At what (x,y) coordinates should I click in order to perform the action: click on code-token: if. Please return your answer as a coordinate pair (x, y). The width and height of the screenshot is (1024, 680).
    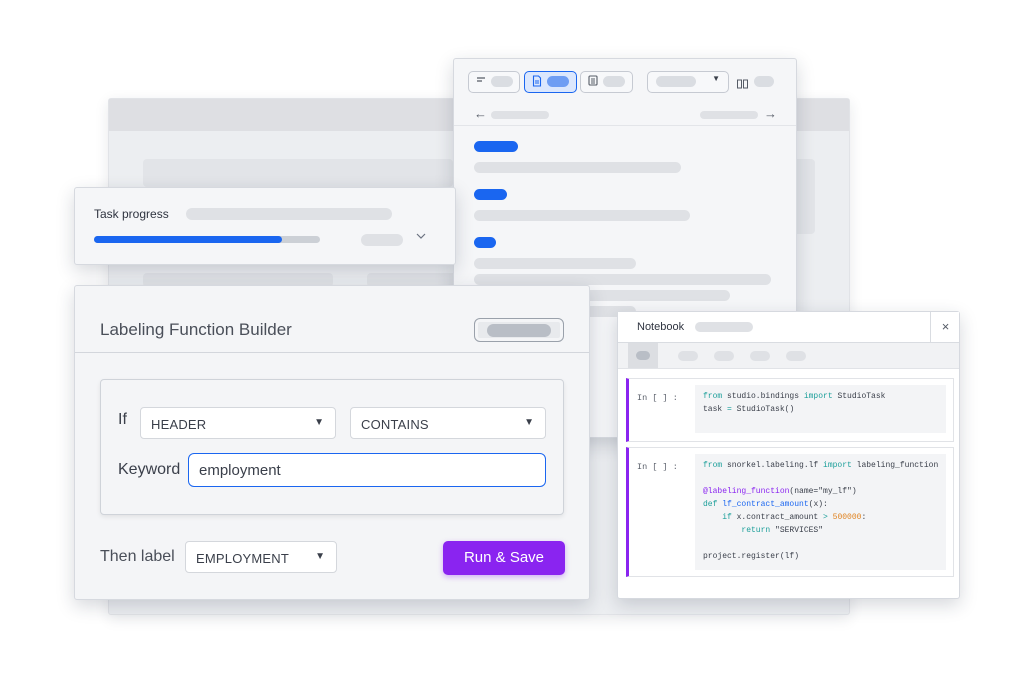
    Looking at the image, I should click on (727, 517).